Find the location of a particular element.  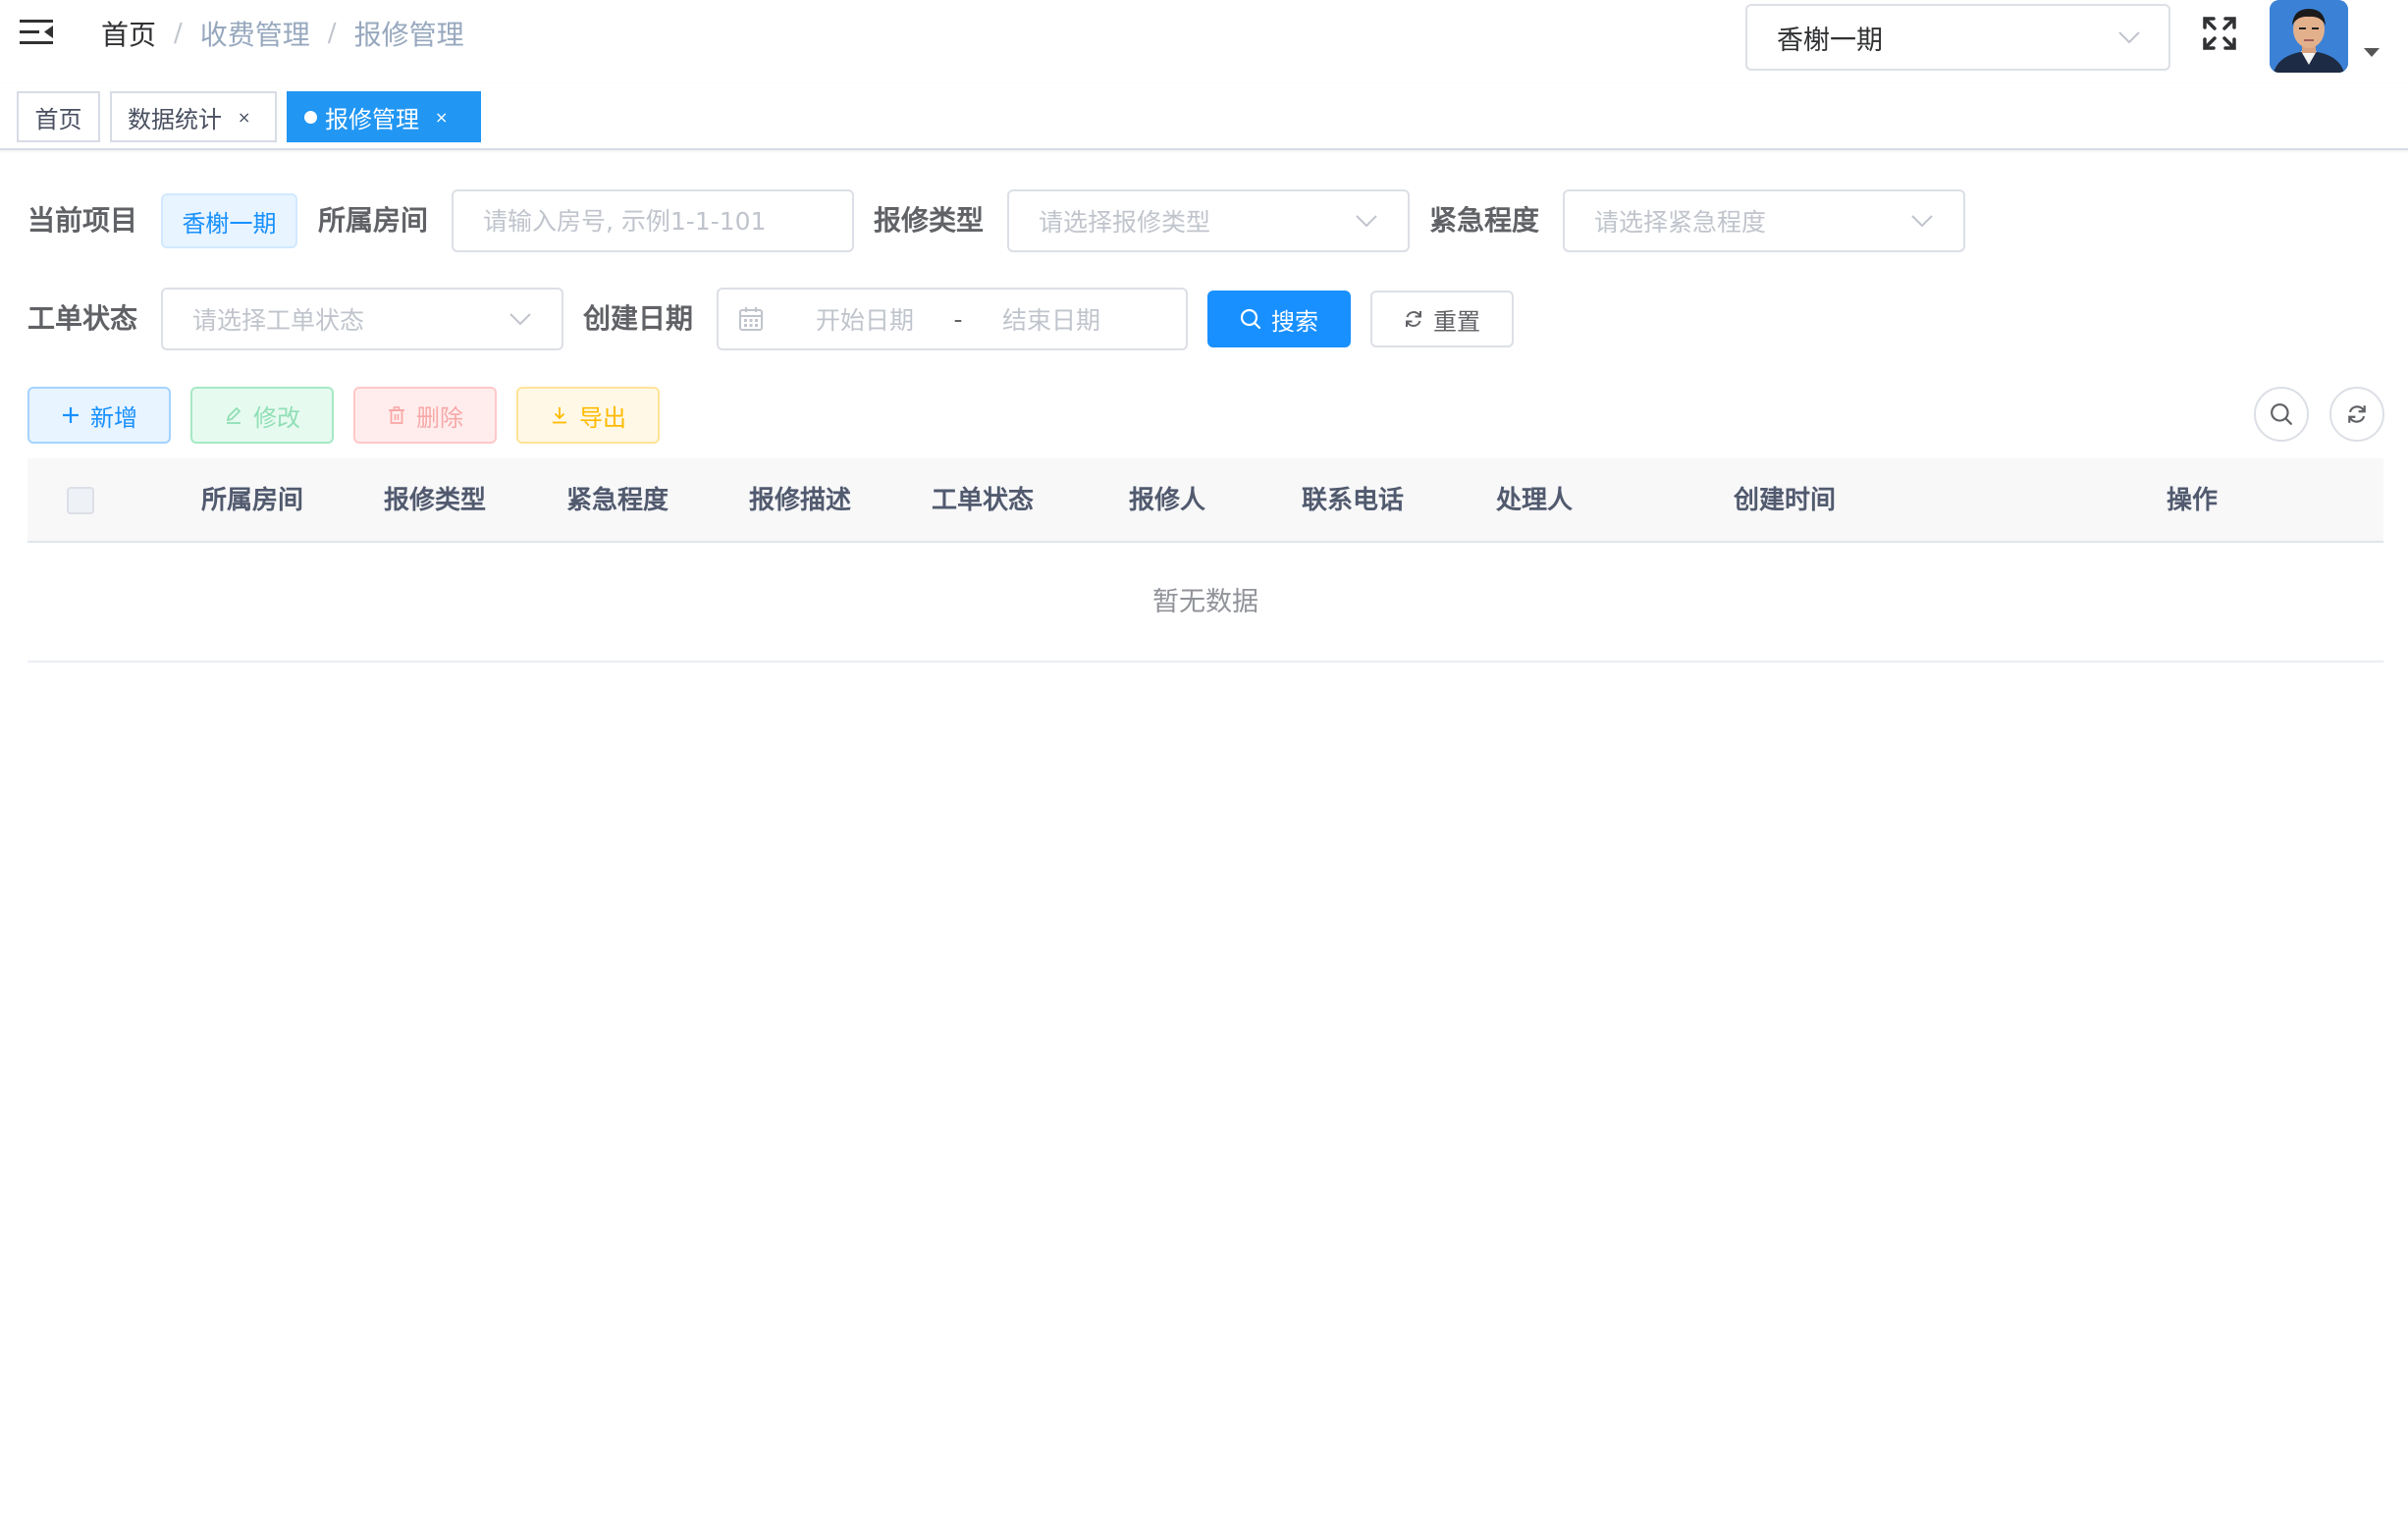

add-button: 新增 is located at coordinates (99, 415).